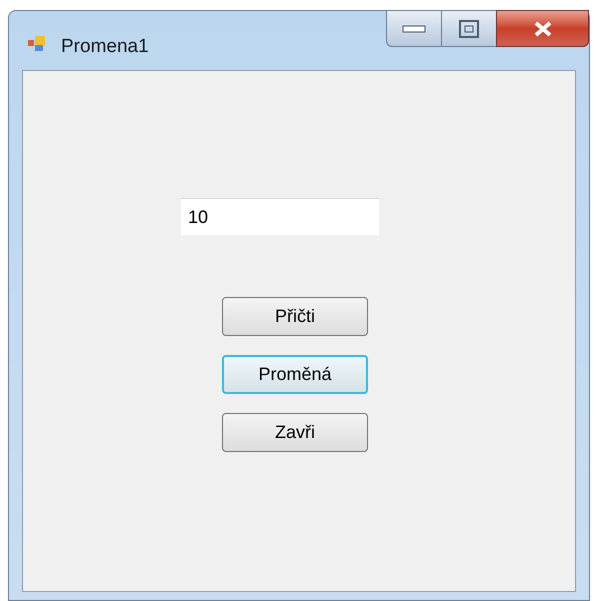 This screenshot has width=596, height=601. I want to click on push-button: Proměná, so click(295, 374).